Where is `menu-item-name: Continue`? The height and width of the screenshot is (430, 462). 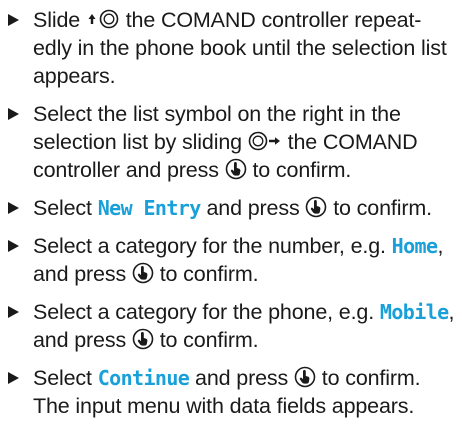 menu-item-name: Continue is located at coordinates (143, 378).